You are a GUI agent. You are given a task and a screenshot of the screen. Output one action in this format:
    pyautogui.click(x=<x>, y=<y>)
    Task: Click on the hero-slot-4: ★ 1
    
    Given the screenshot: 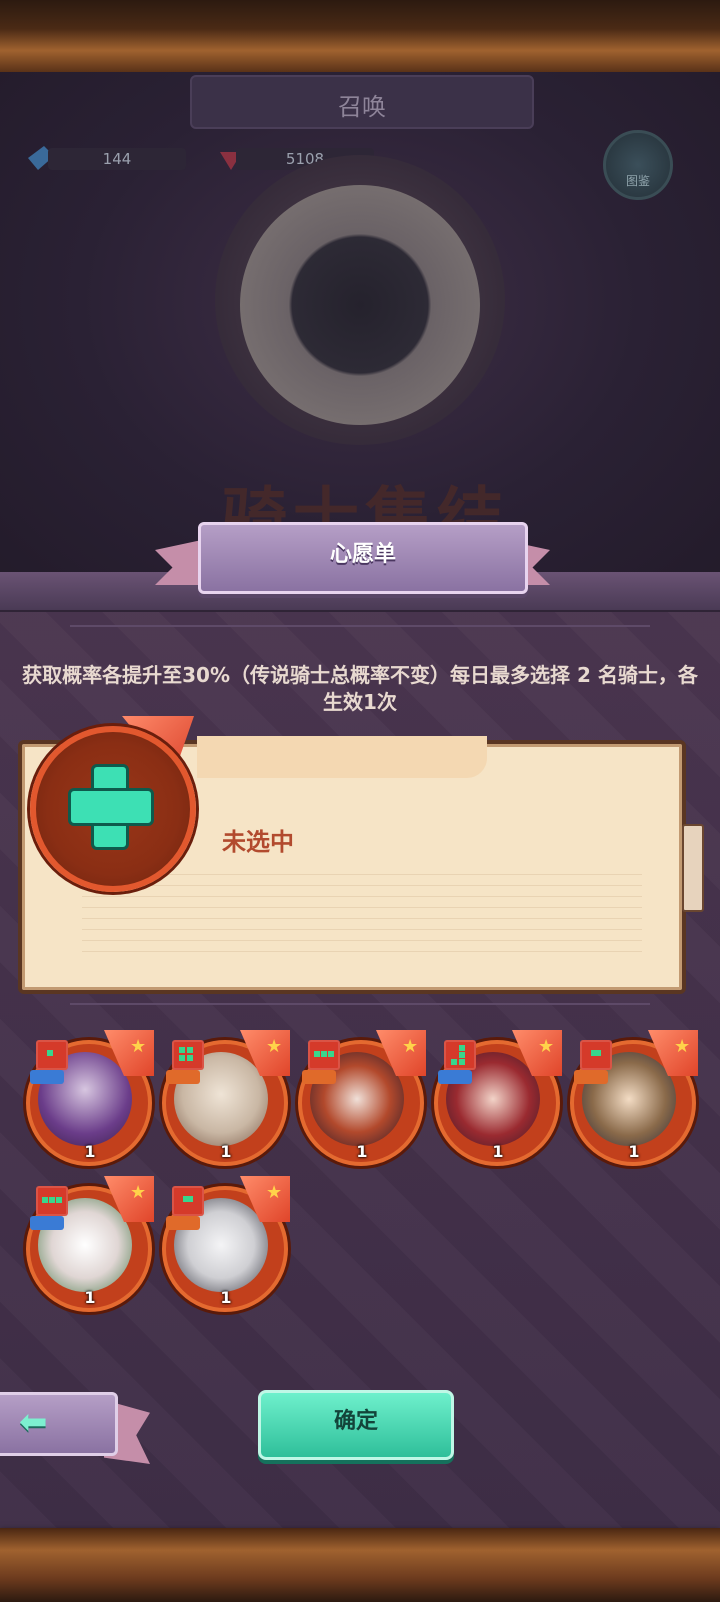 What is the action you would take?
    pyautogui.click(x=498, y=1098)
    